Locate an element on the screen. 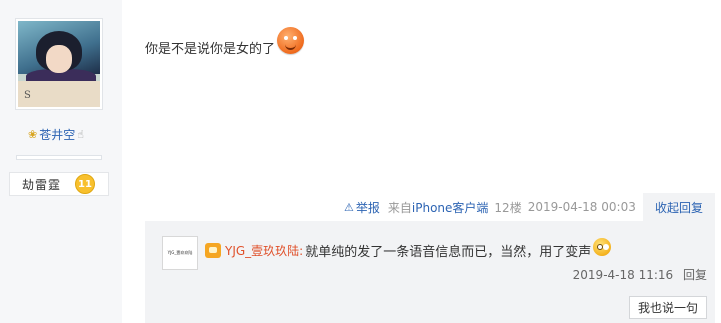  reply-text: 就单纯的发了一条语音信息而已，当然，用了变声 is located at coordinates (448, 252).